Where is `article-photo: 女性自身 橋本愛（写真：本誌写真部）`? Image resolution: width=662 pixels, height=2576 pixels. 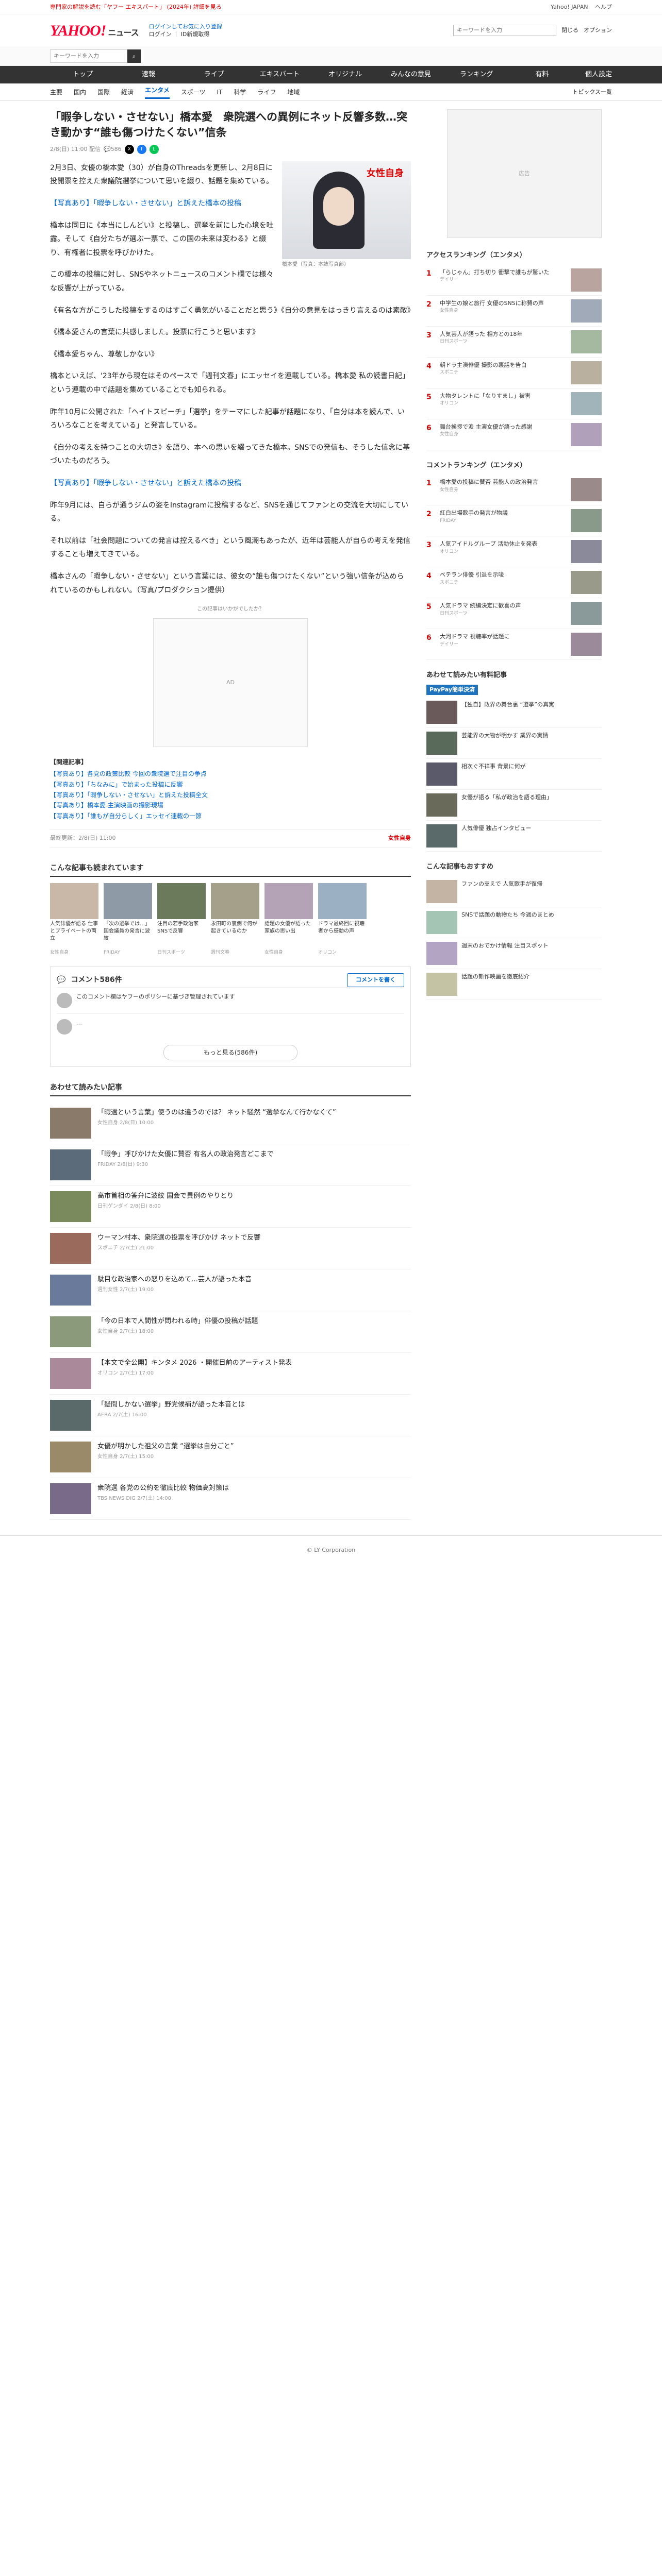
article-photo: 女性自身 橋本愛（写真：本誌写真部） is located at coordinates (346, 214).